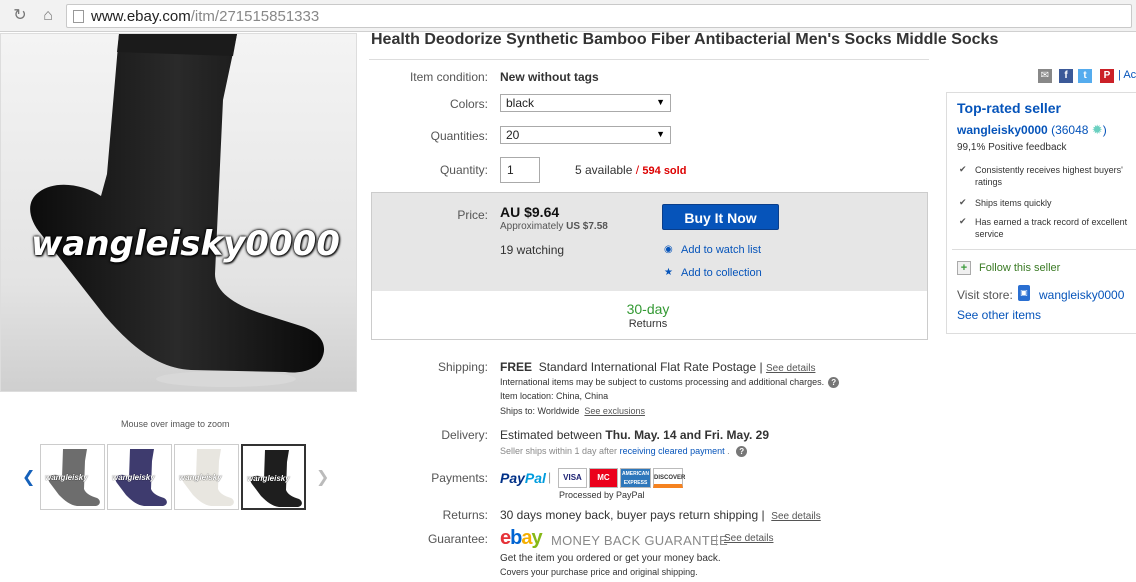  Describe the element at coordinates (795, 516) in the screenshot. I see `returns-see-details-link: See details` at that location.